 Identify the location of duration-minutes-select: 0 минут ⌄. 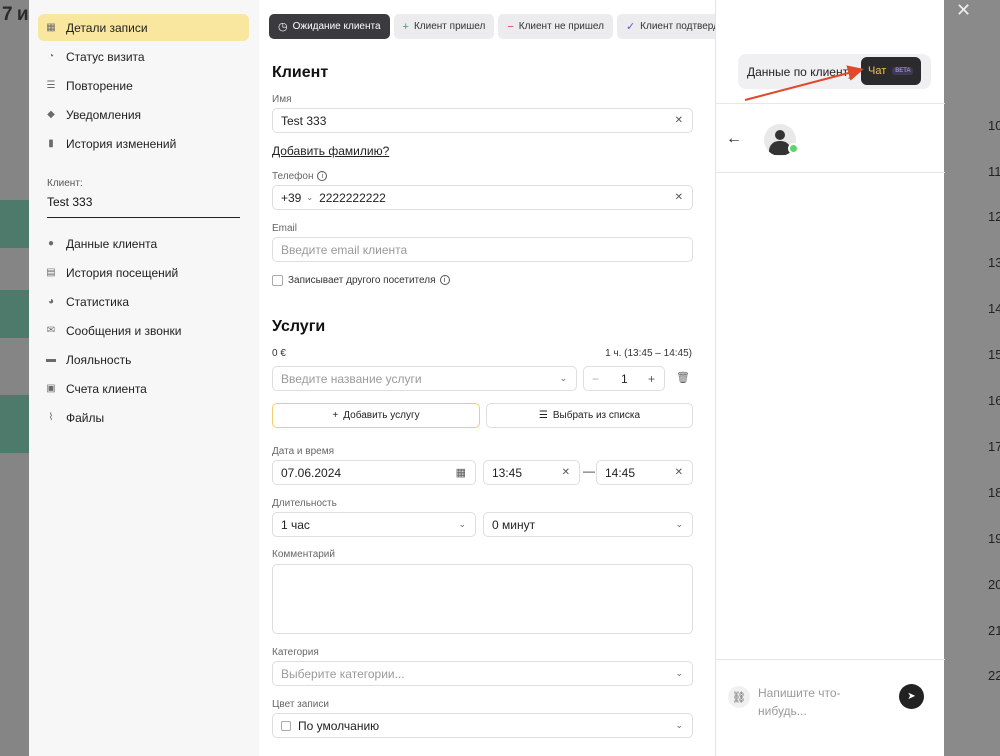
(588, 524).